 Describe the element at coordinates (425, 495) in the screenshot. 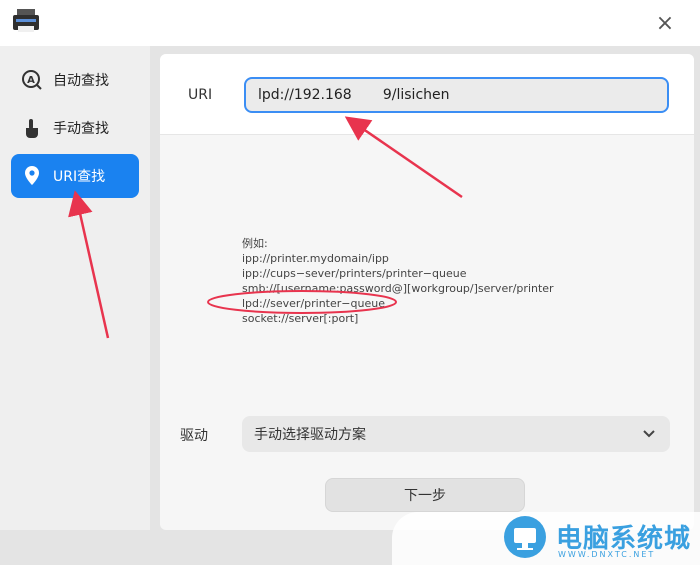

I see `next-button: 下一步` at that location.